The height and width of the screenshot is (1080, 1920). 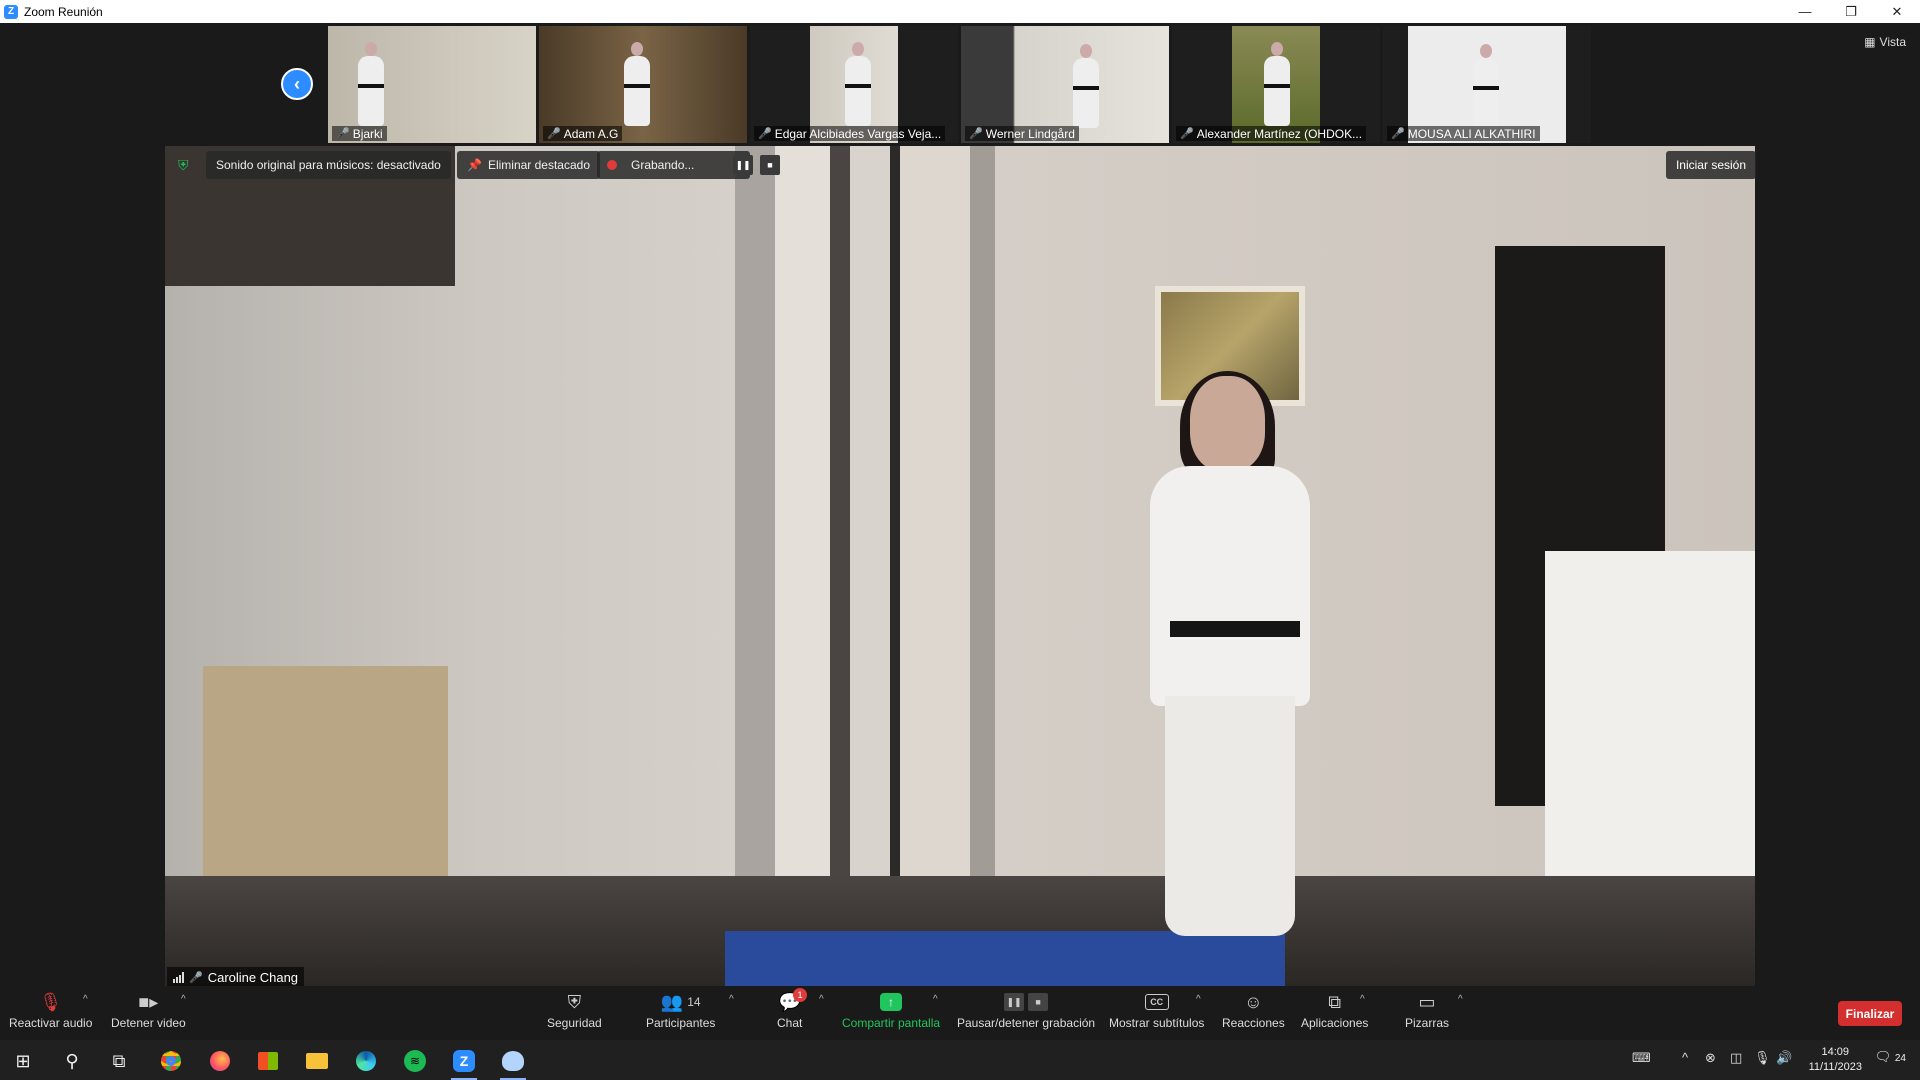 I want to click on pause-recording-button: ❚❚, so click(x=743, y=165).